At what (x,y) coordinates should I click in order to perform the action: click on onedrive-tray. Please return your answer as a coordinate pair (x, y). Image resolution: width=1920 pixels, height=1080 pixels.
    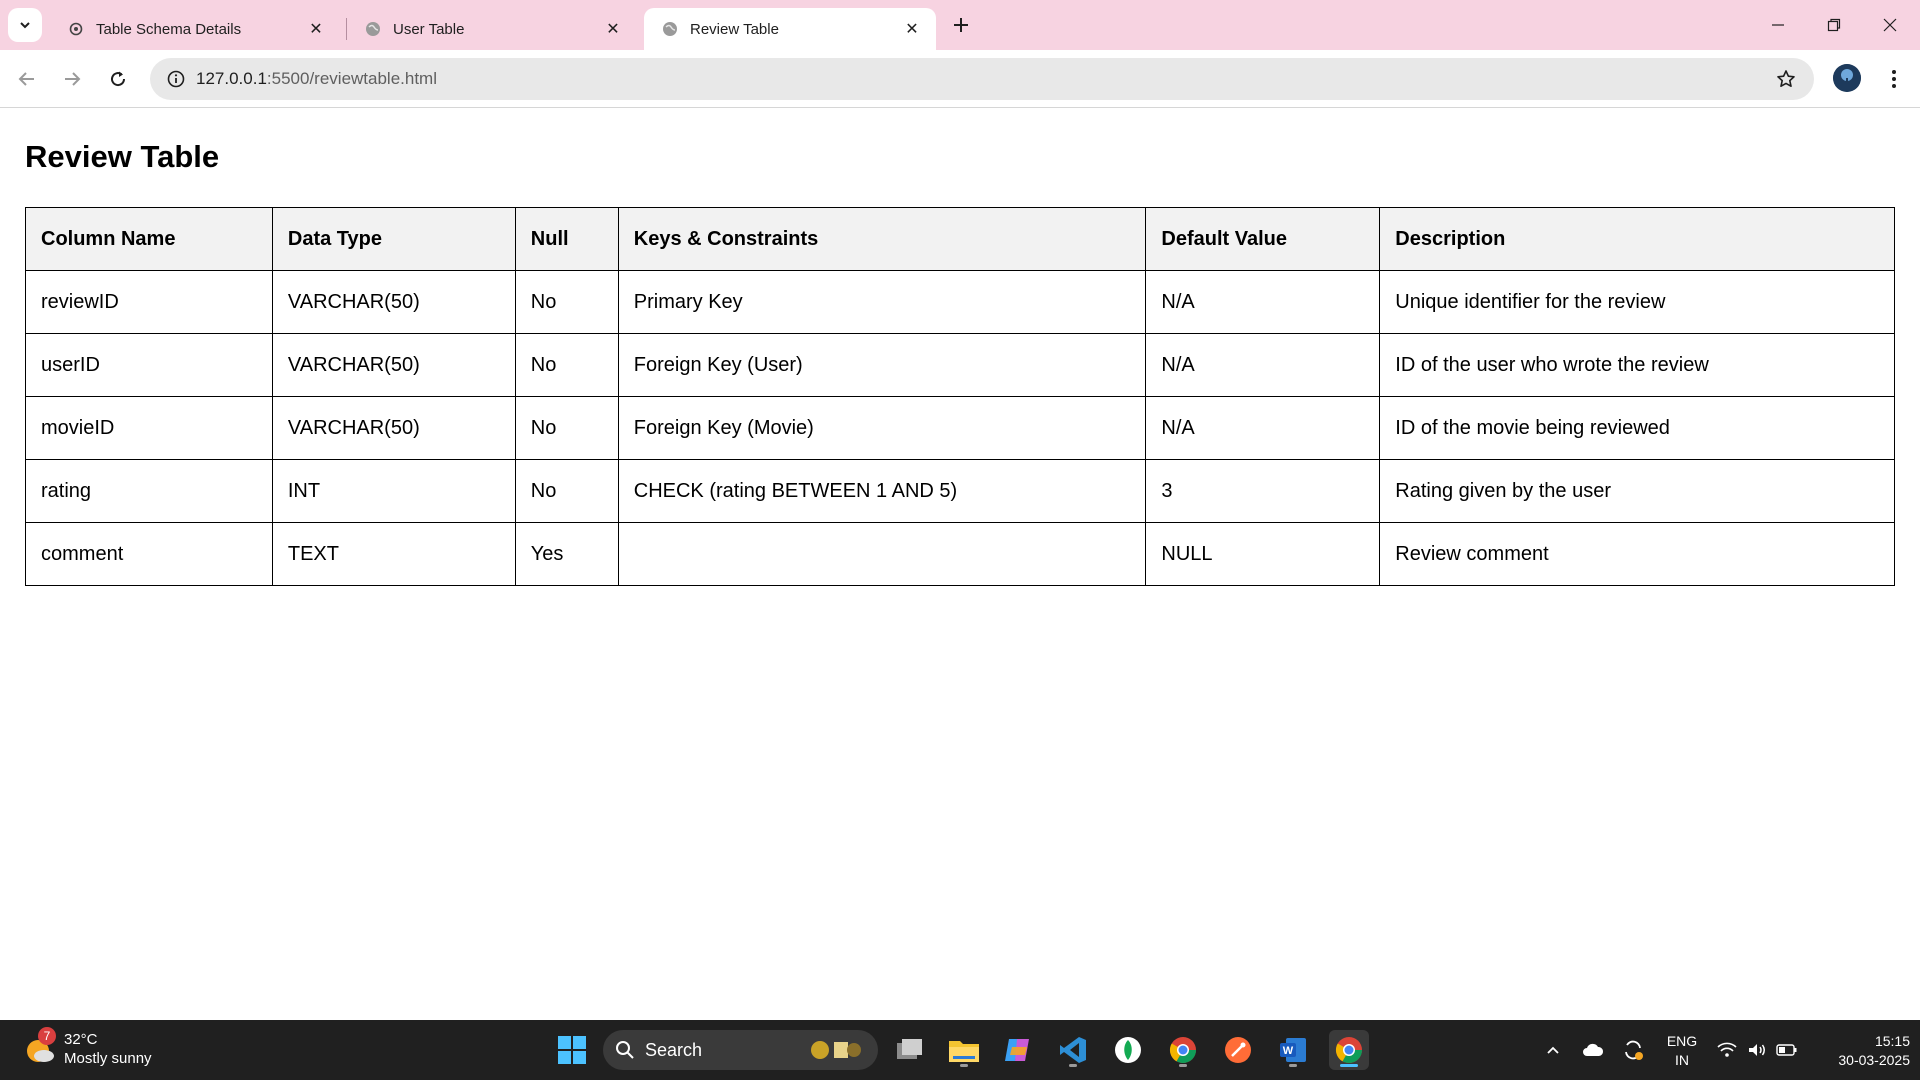
    Looking at the image, I should click on (1593, 1050).